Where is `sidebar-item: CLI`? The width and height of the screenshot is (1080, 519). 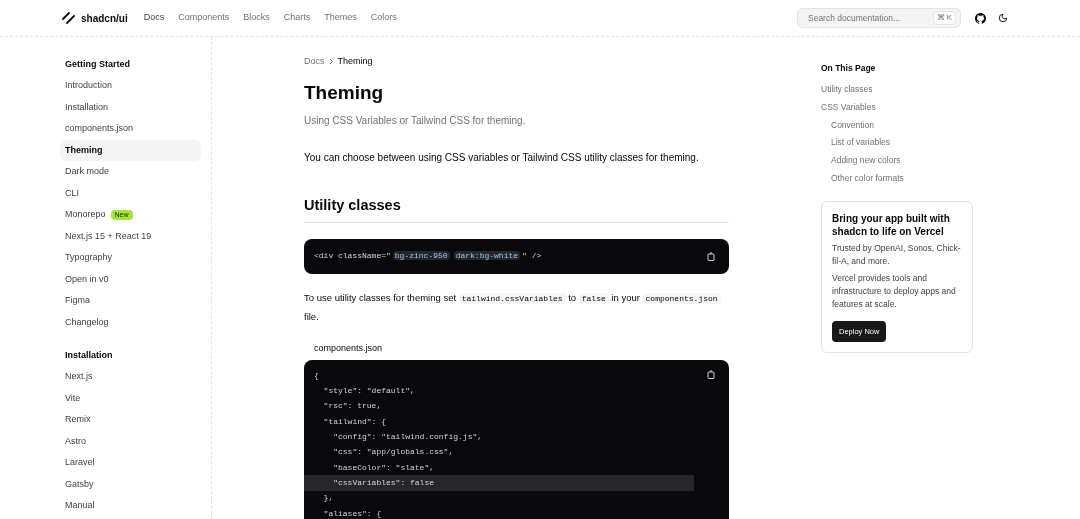
sidebar-item: CLI is located at coordinates (130, 193).